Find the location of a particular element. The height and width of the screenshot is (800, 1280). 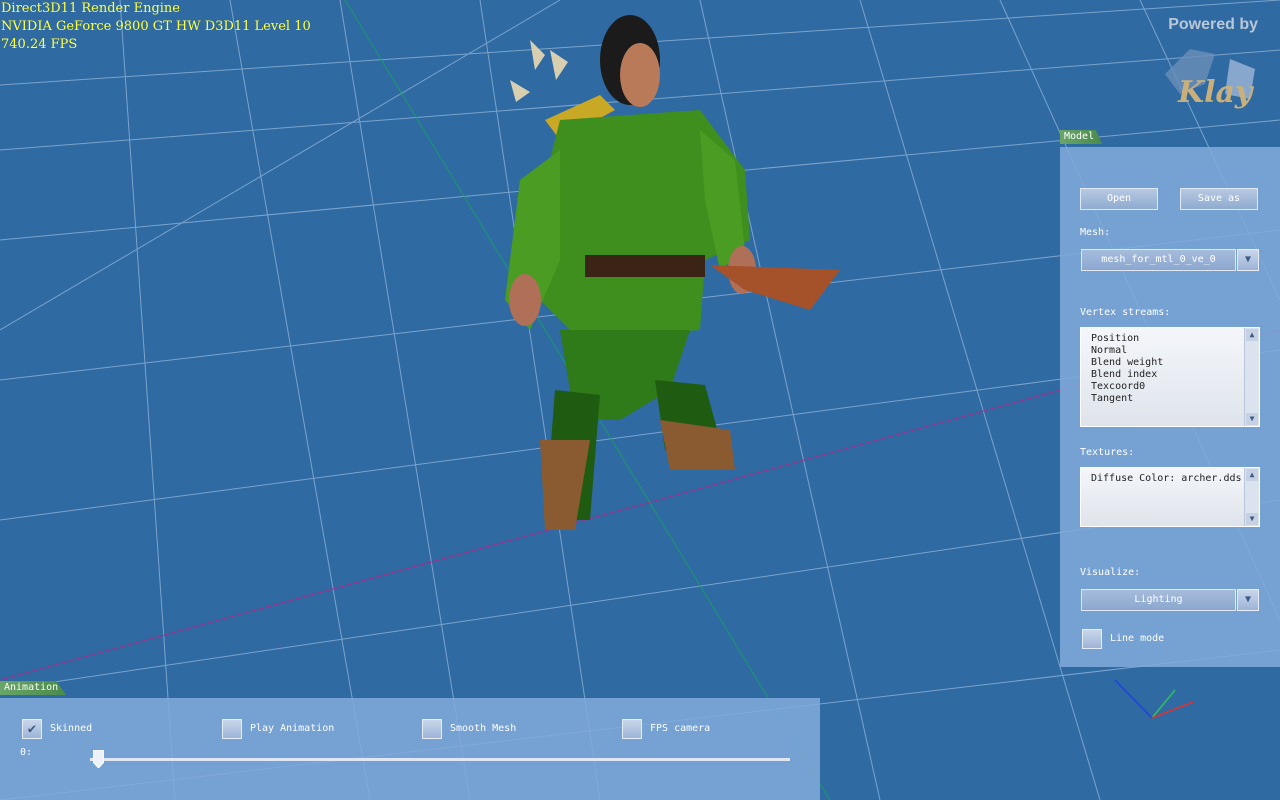

animation-panel-tab: Animation is located at coordinates (33, 688).